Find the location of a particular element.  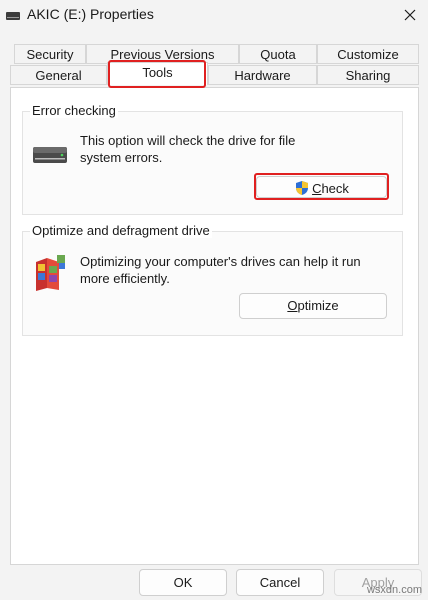

tab-general: General is located at coordinates (58, 75).